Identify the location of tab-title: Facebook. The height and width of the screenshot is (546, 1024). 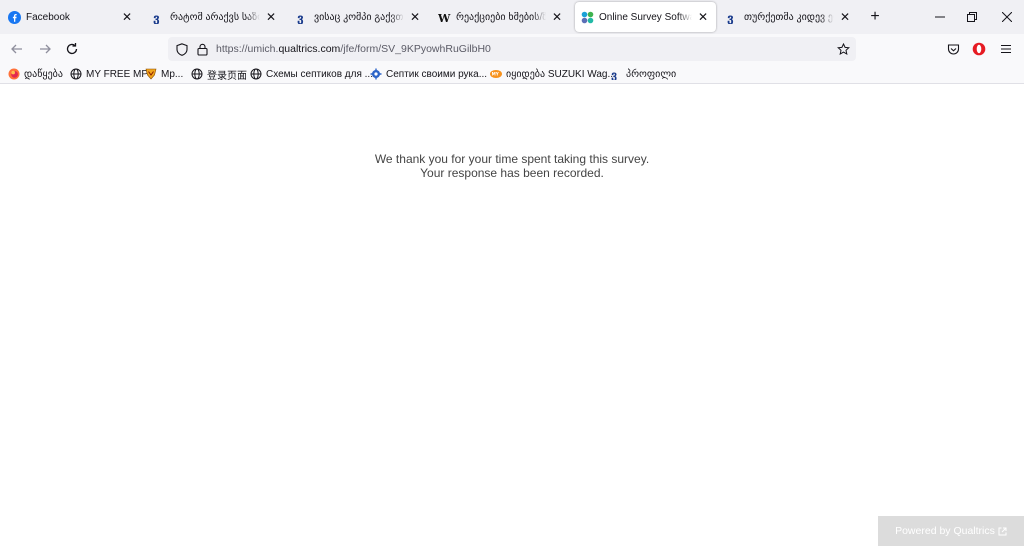
(48, 17).